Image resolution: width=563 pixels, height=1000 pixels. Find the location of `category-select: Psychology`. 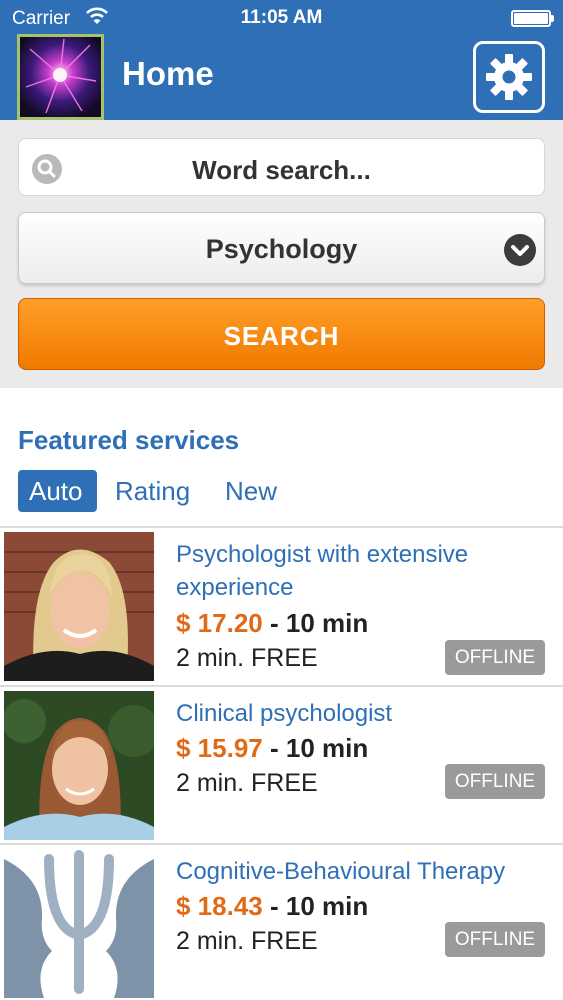

category-select: Psychology is located at coordinates (281, 248).